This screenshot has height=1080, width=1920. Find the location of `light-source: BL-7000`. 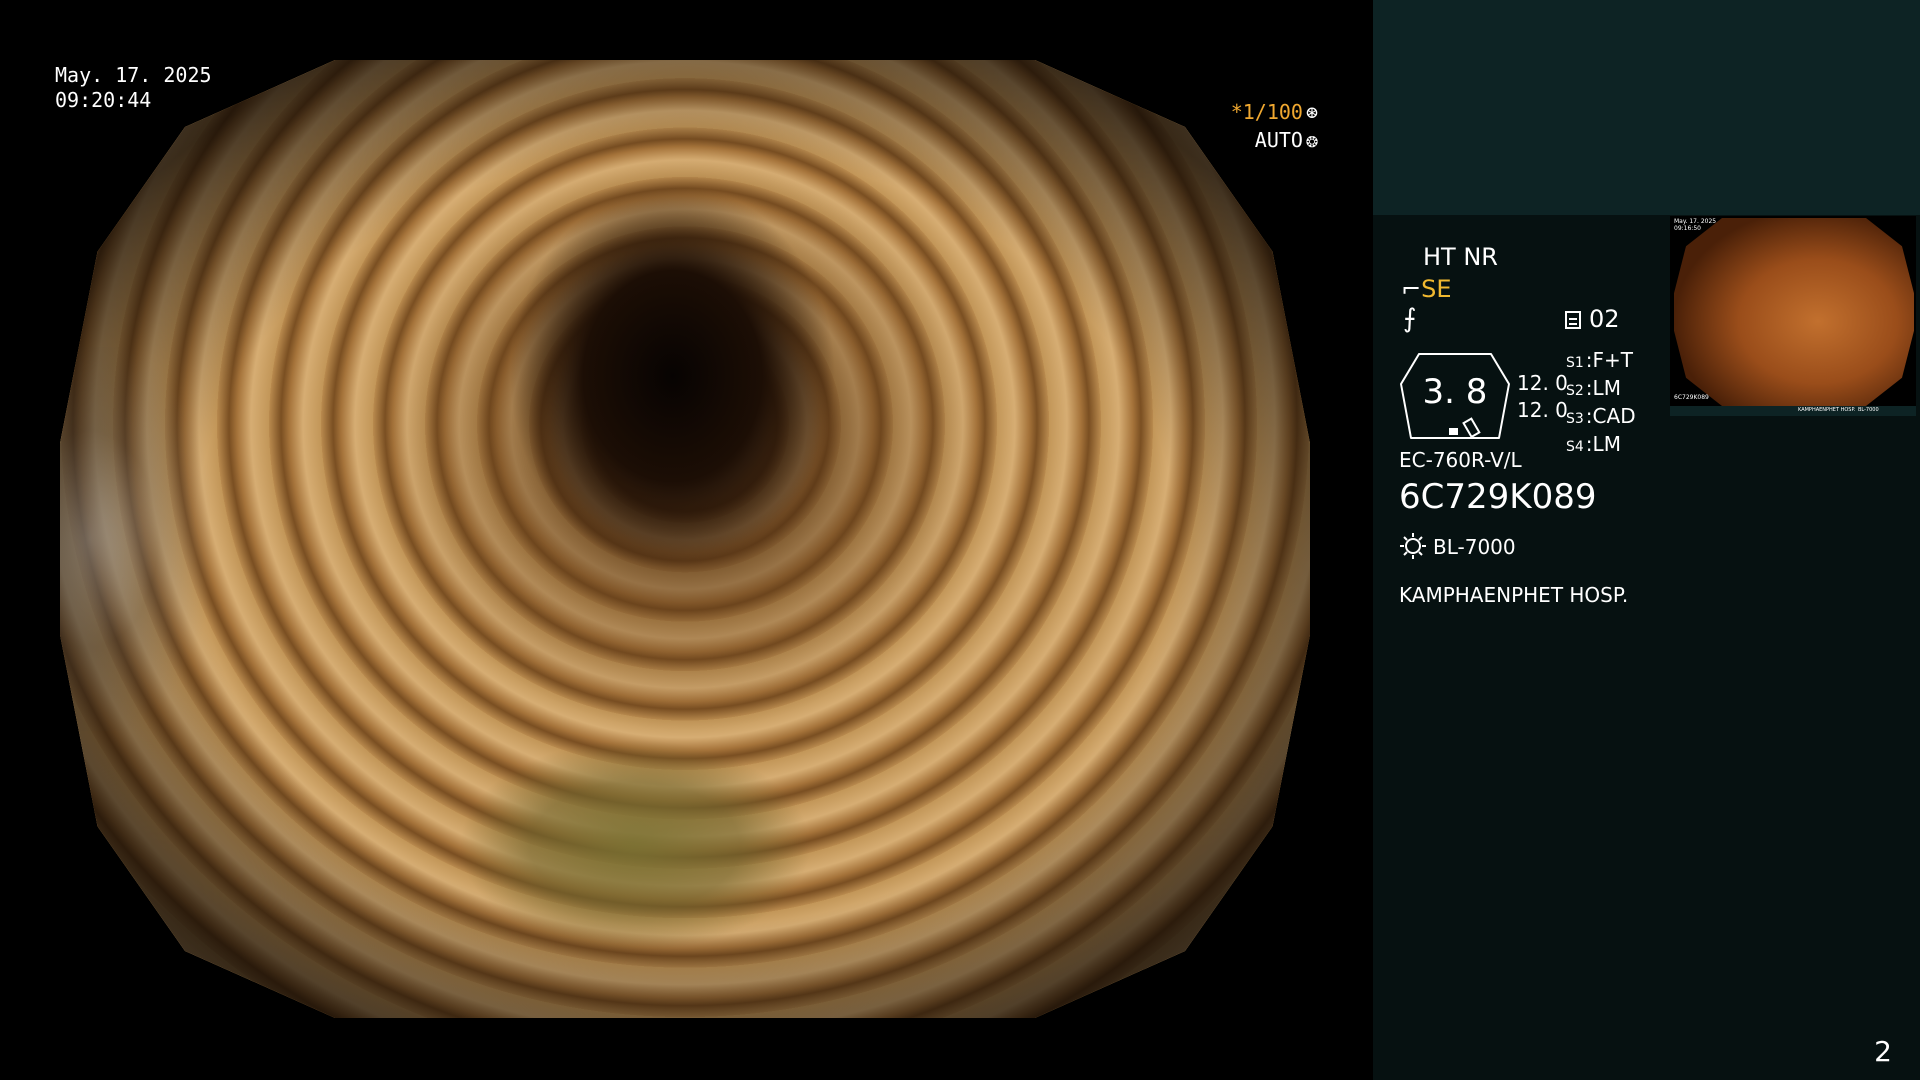

light-source: BL-7000 is located at coordinates (1457, 546).